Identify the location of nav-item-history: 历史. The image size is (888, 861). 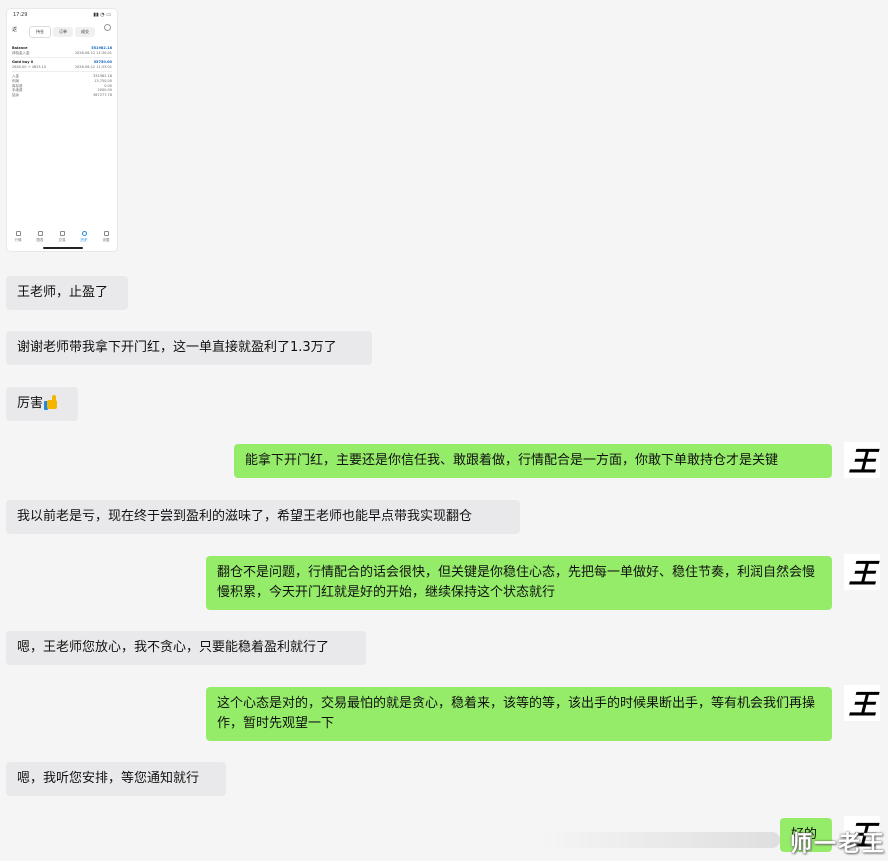
(84, 237).